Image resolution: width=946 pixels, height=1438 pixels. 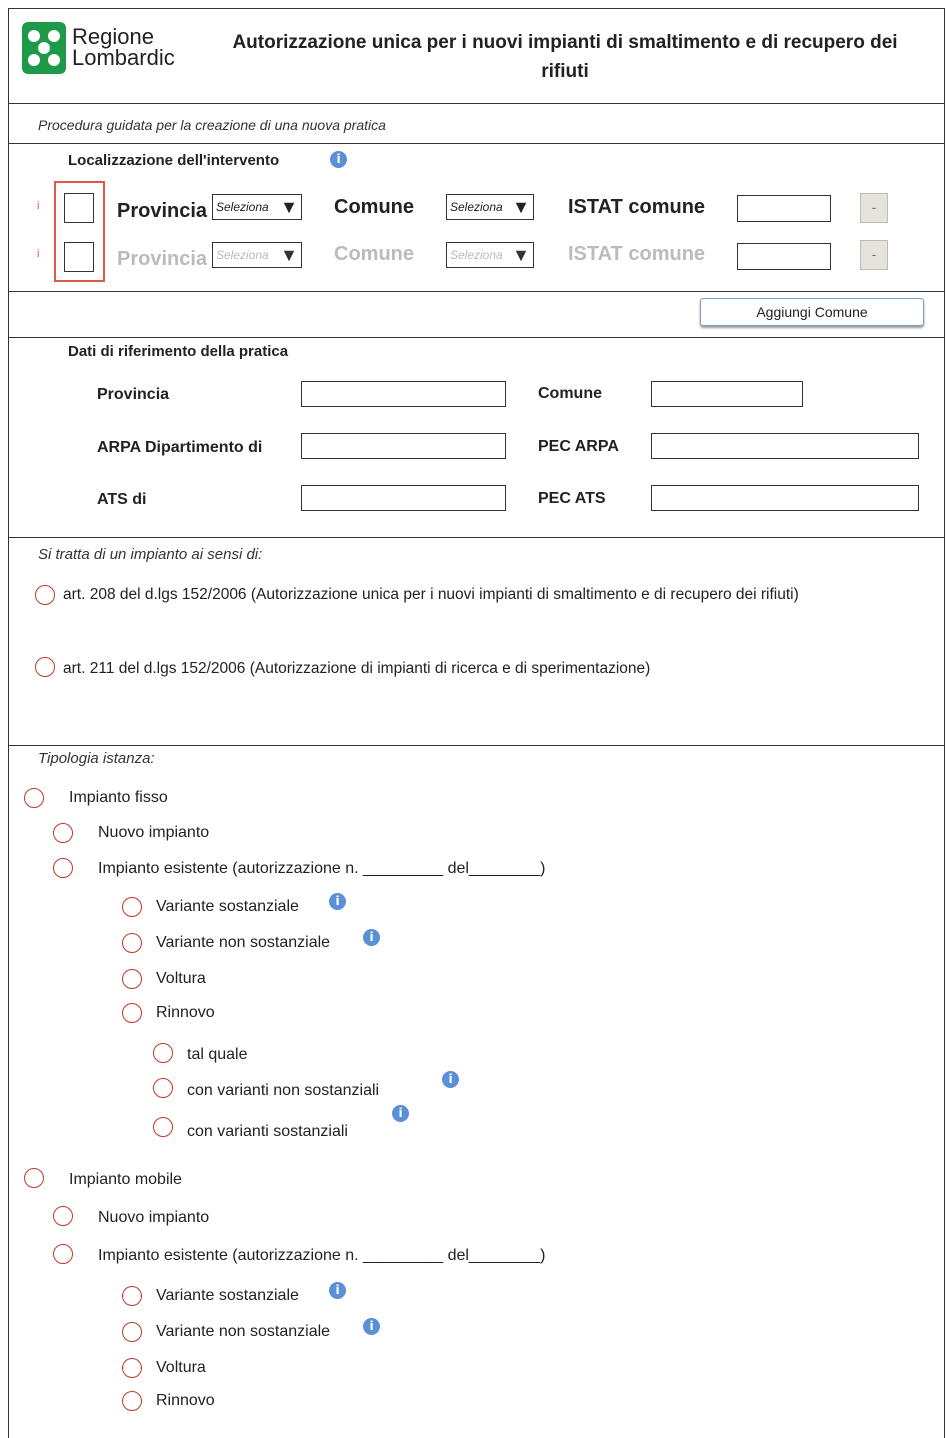 I want to click on art-208-radio, so click(x=45, y=595).